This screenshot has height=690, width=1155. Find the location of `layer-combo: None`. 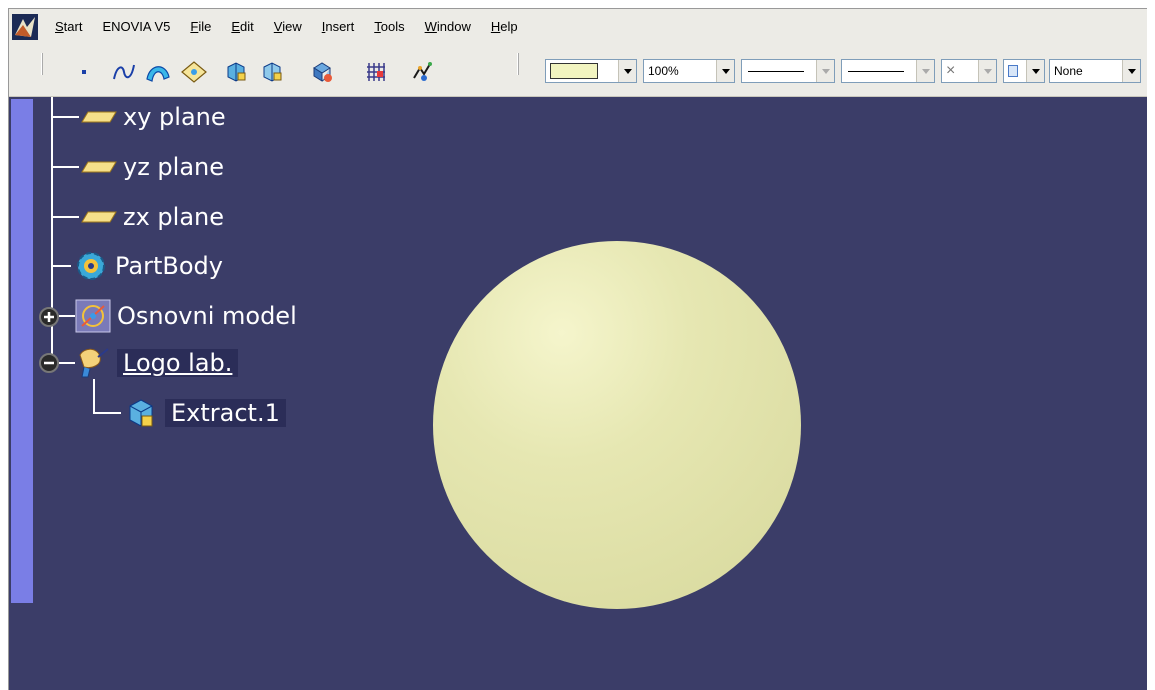

layer-combo: None is located at coordinates (1095, 71).